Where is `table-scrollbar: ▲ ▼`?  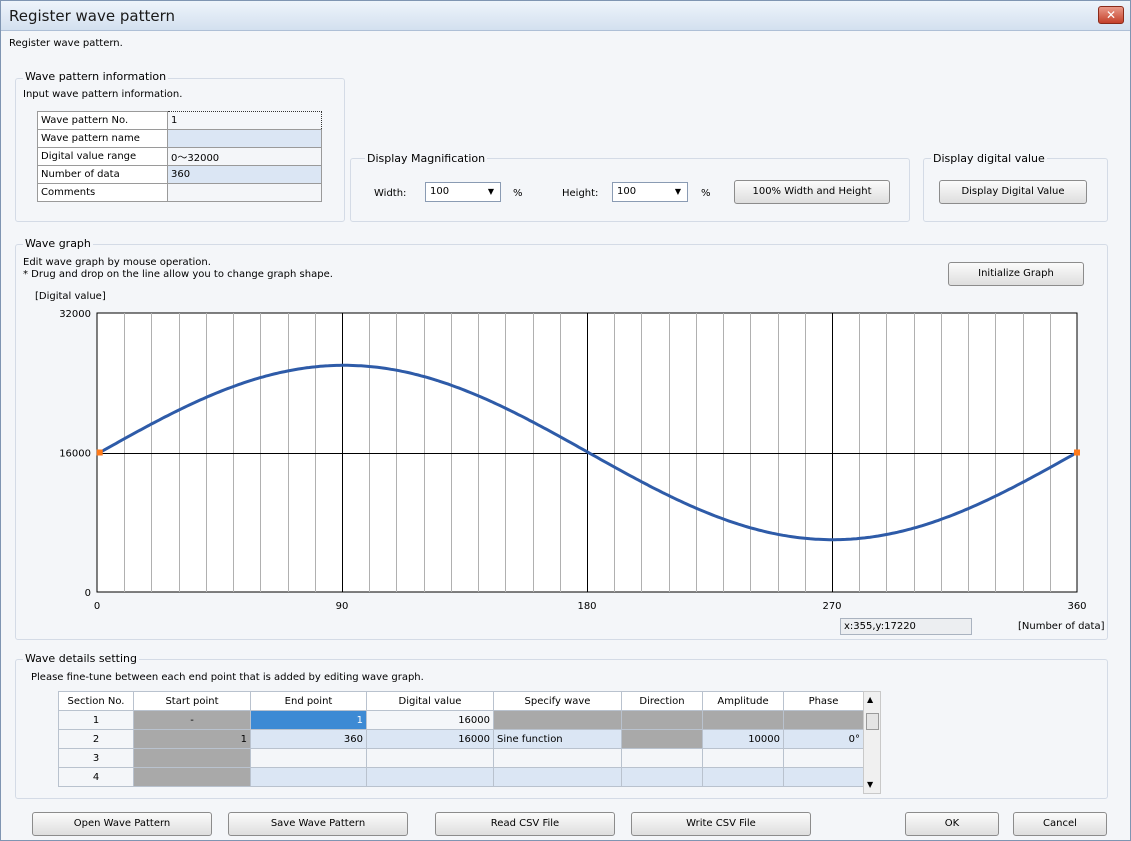 table-scrollbar: ▲ ▼ is located at coordinates (872, 742).